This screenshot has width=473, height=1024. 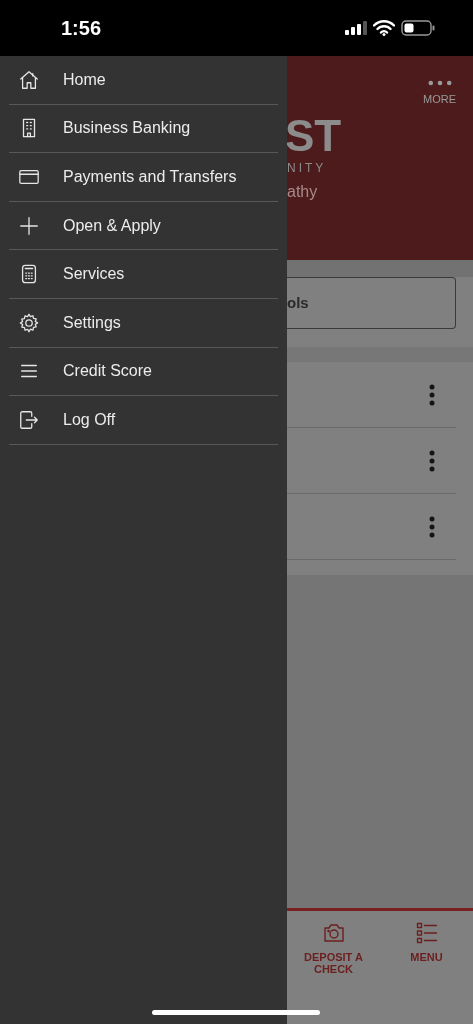 I want to click on drawer-item: Business Banking, so click(x=143, y=129).